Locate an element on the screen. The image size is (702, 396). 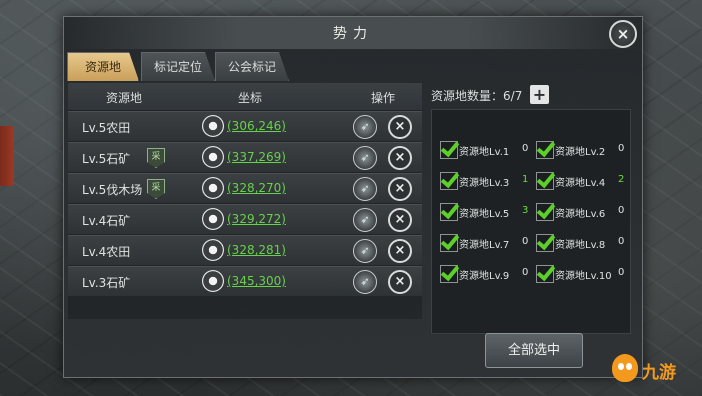
level-label: 资源地Lv.9 is located at coordinates (484, 276).